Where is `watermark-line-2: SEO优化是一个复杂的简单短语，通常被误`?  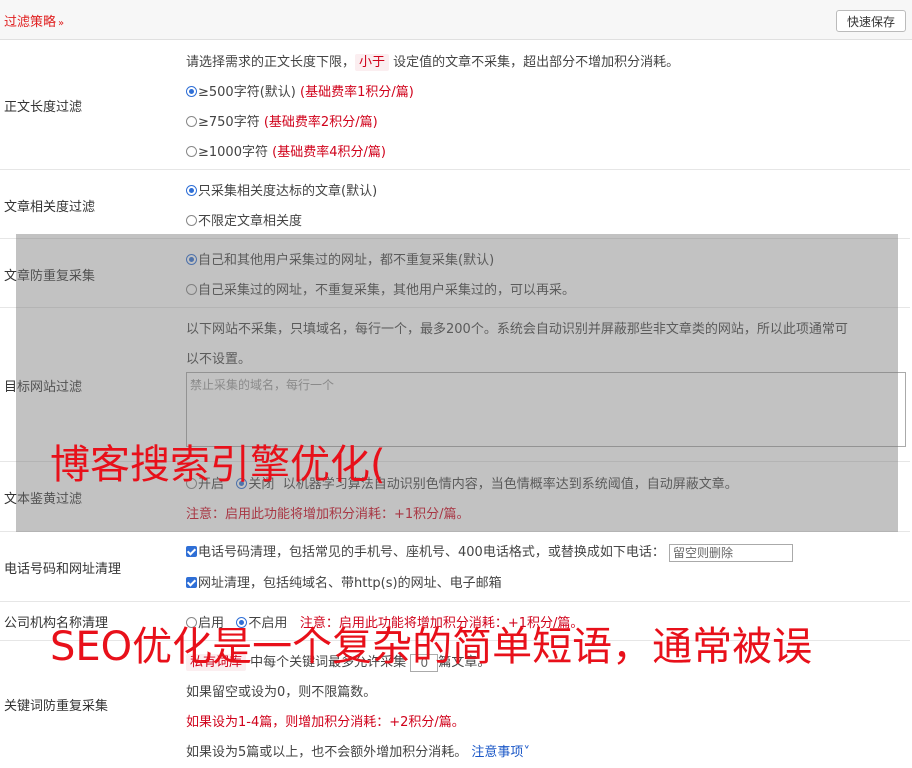 watermark-line-2: SEO优化是一个复杂的简单短语，通常被误 is located at coordinates (431, 647).